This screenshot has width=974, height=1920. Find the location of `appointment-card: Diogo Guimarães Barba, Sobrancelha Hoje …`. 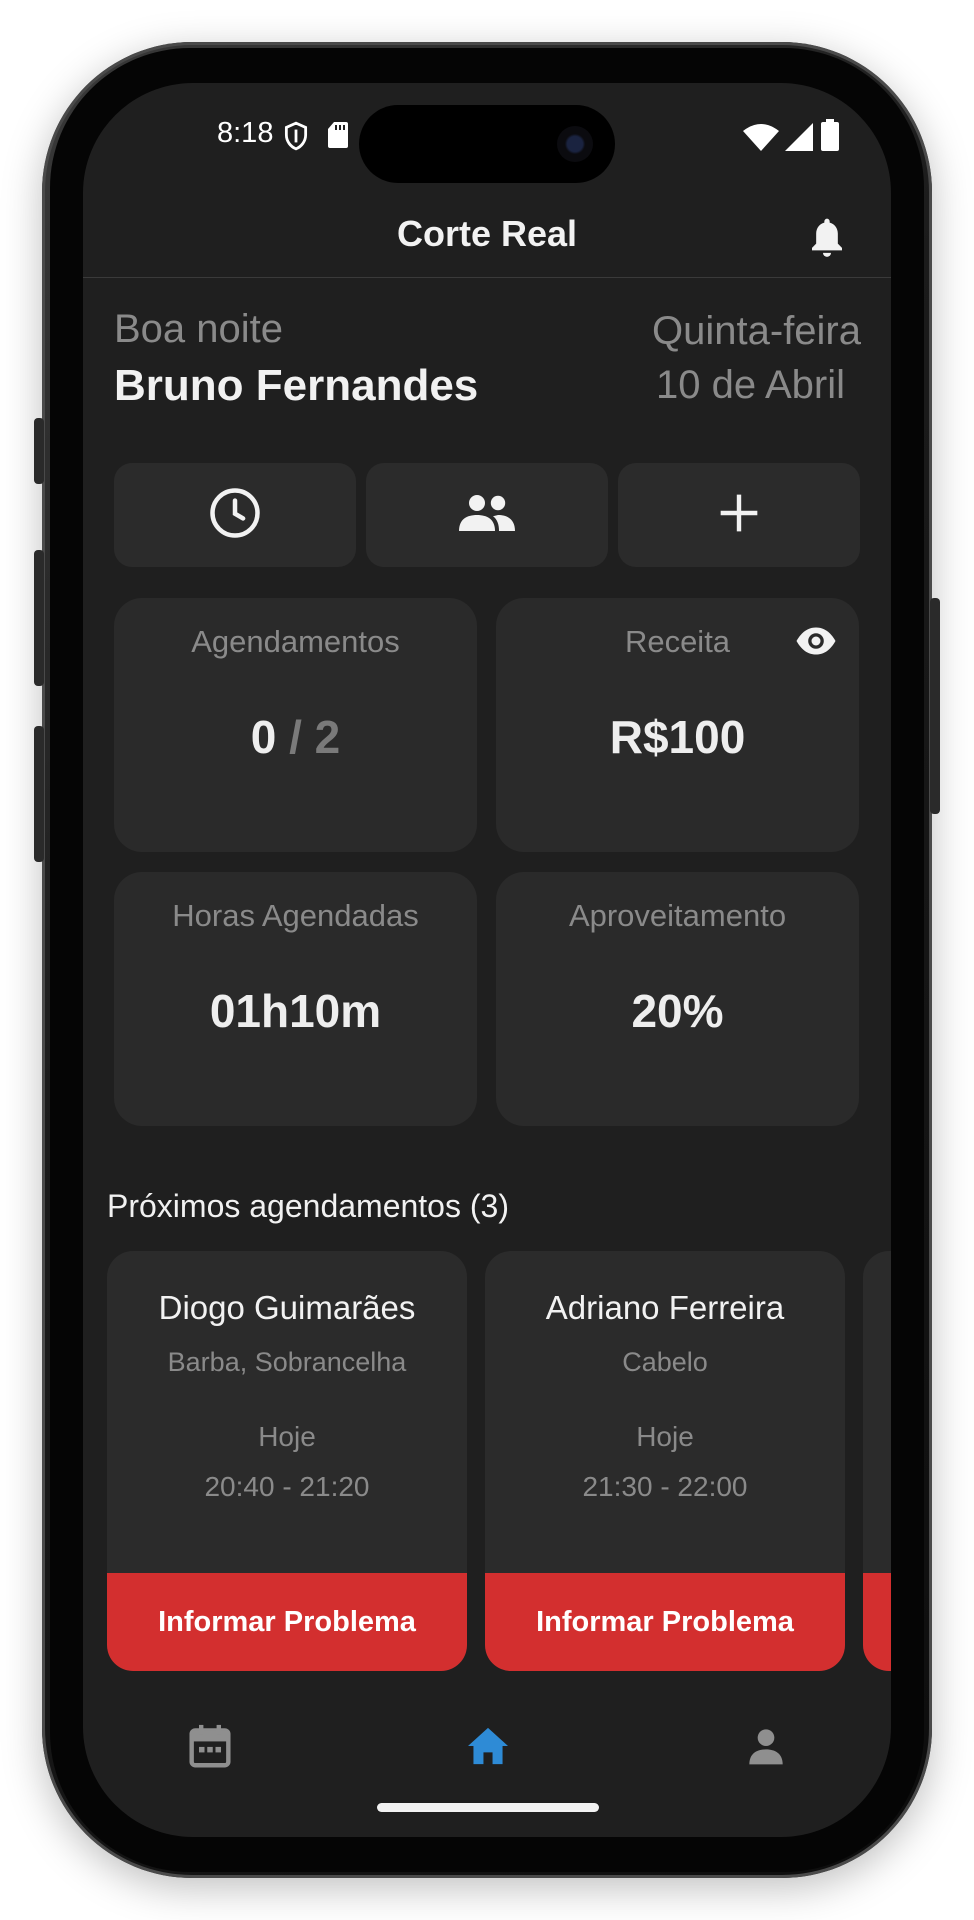

appointment-card: Diogo Guimarães Barba, Sobrancelha Hoje … is located at coordinates (287, 1461).